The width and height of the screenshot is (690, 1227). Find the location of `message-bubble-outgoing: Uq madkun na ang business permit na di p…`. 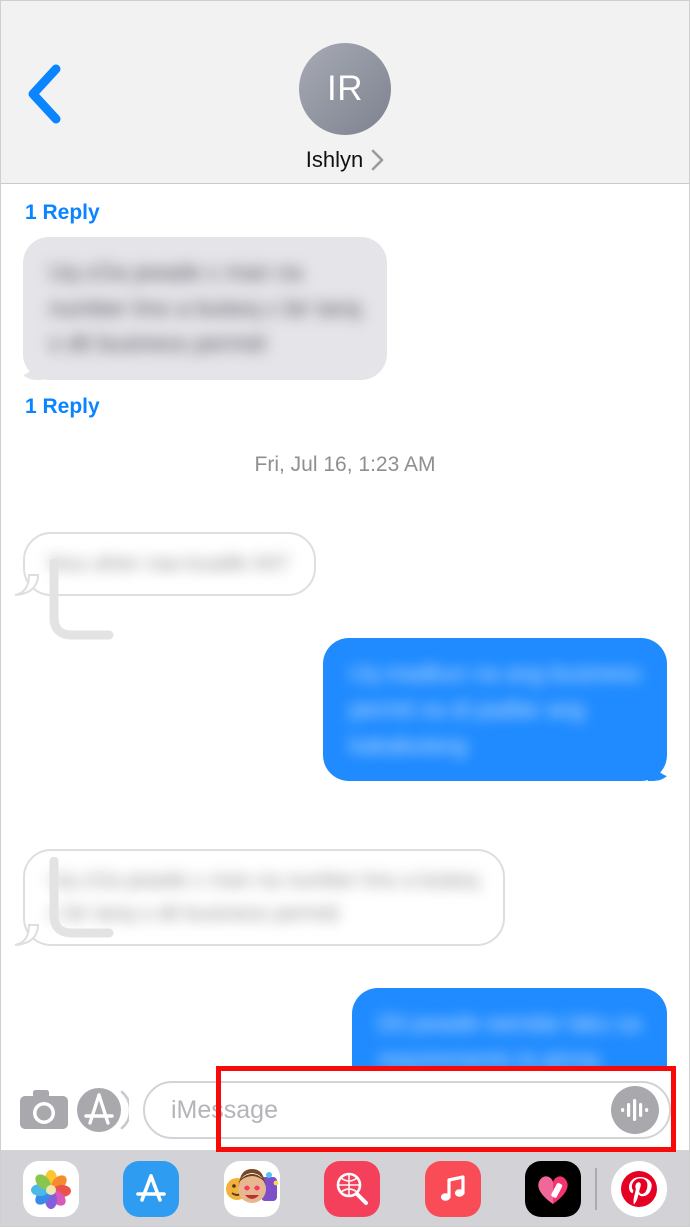

message-bubble-outgoing: Uq madkun na ang business permit na di p… is located at coordinates (495, 710).